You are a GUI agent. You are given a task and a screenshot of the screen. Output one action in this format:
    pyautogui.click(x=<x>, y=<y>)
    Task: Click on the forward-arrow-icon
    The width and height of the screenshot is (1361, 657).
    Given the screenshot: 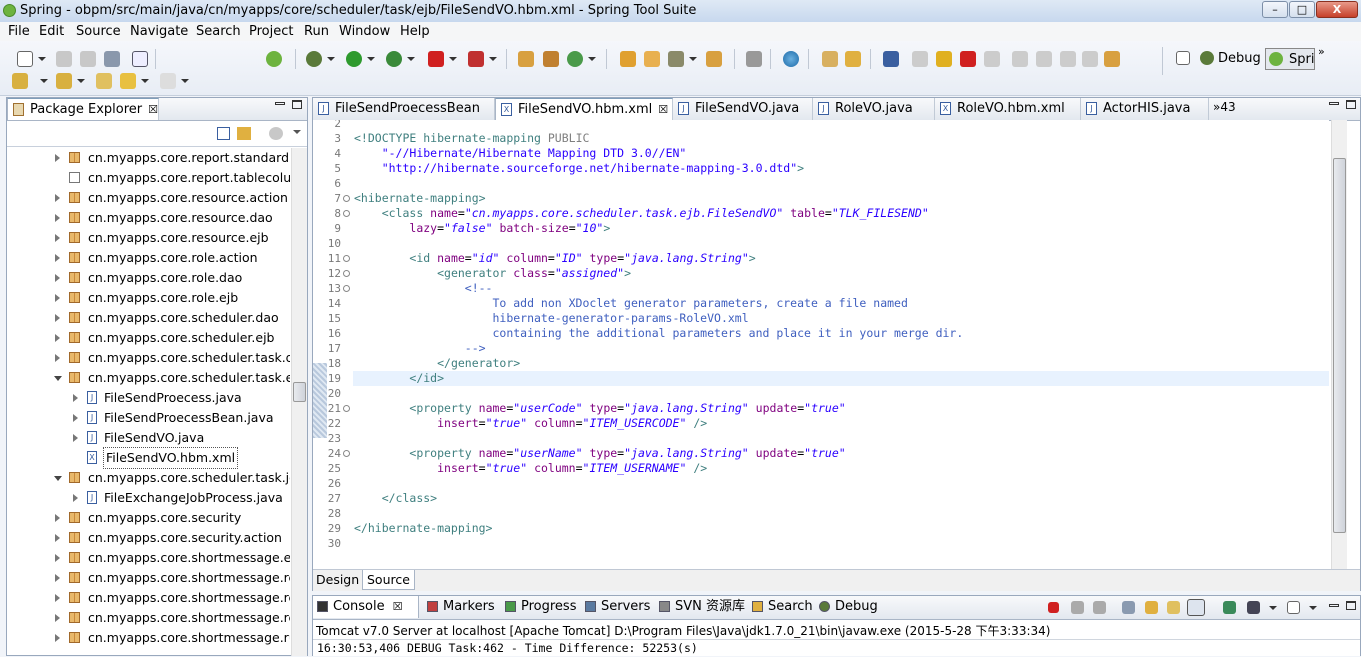 What is the action you would take?
    pyautogui.click(x=168, y=81)
    